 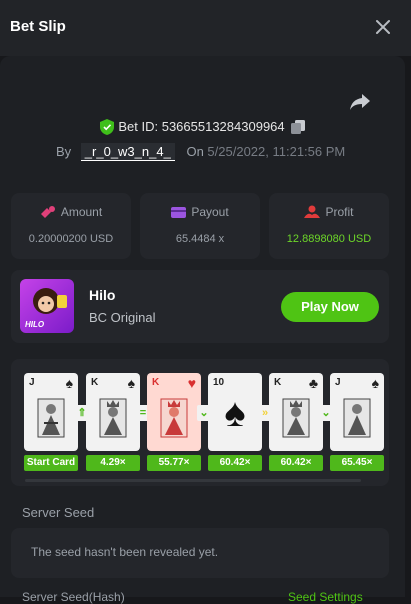 I want to click on heart-icon: ♥, so click(x=191, y=383).